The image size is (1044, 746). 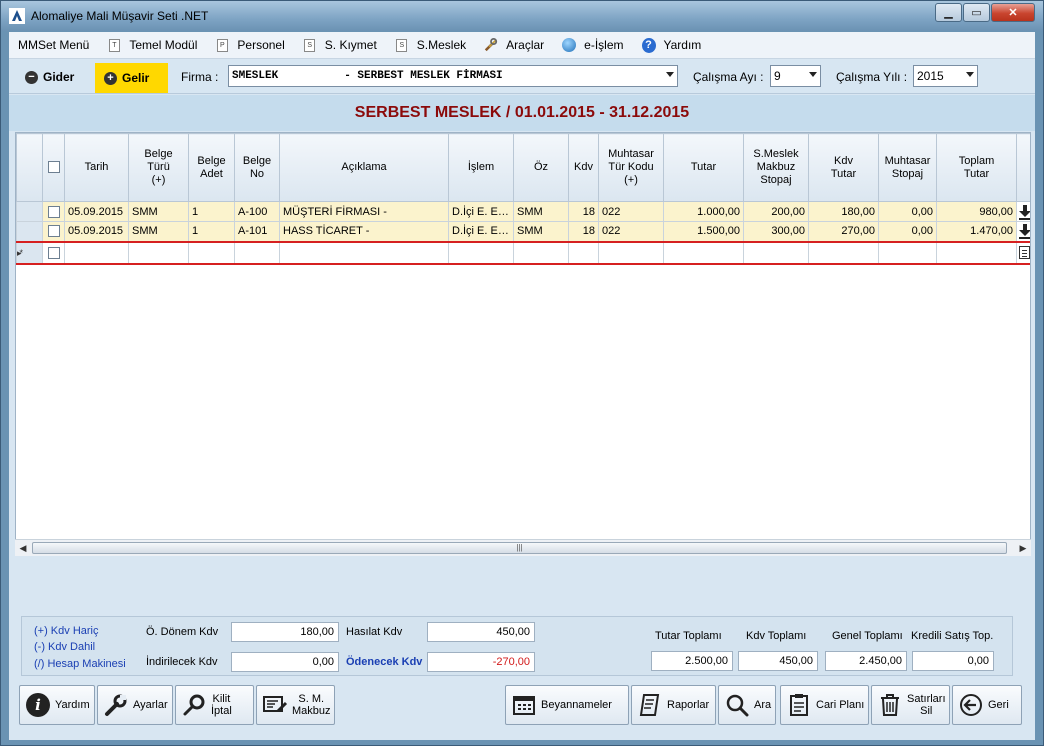 What do you see at coordinates (843, 211) in the screenshot?
I see `cell-kdv-tutar: 180,00` at bounding box center [843, 211].